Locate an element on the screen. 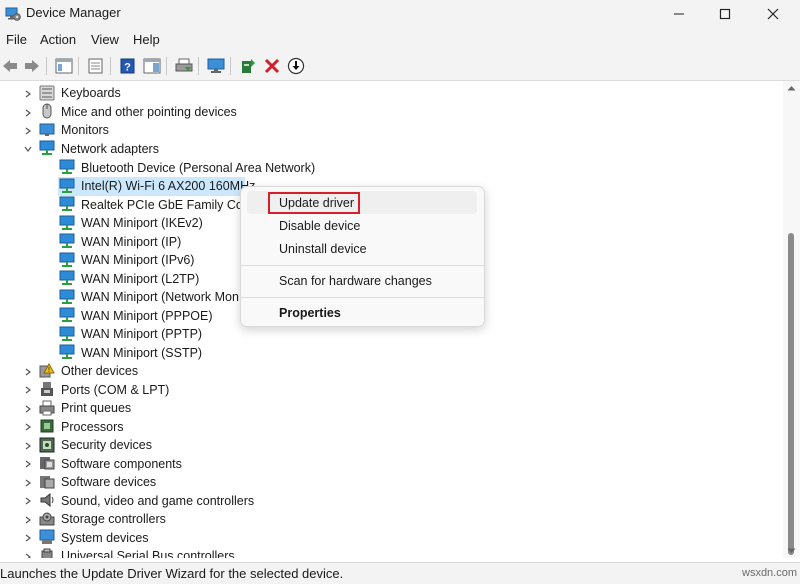  help-icon: ? is located at coordinates (127, 66).